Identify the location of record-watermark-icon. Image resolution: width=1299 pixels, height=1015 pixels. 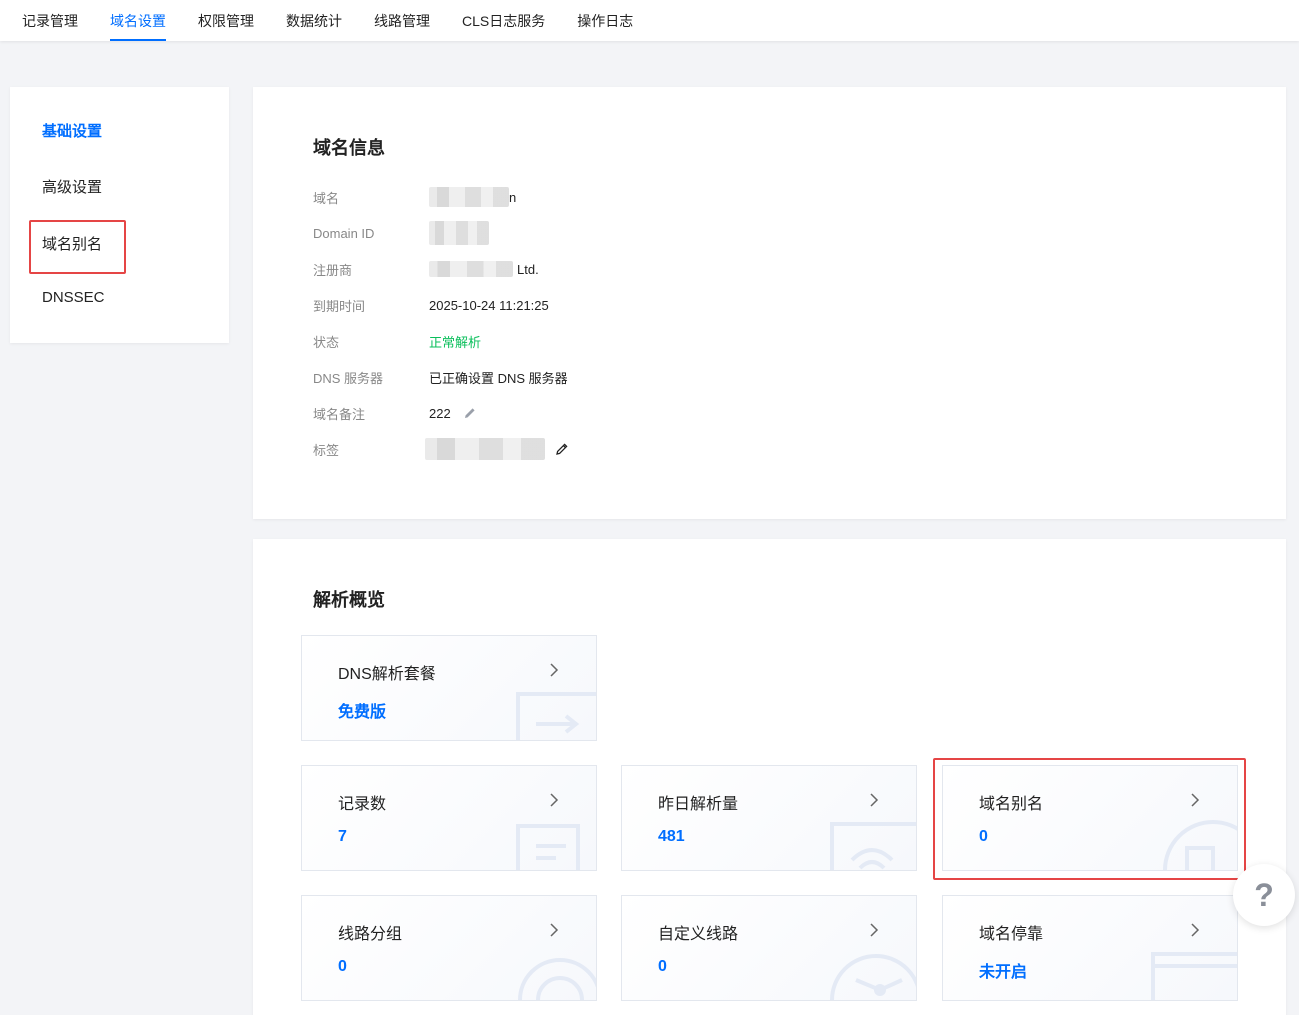
(548, 847).